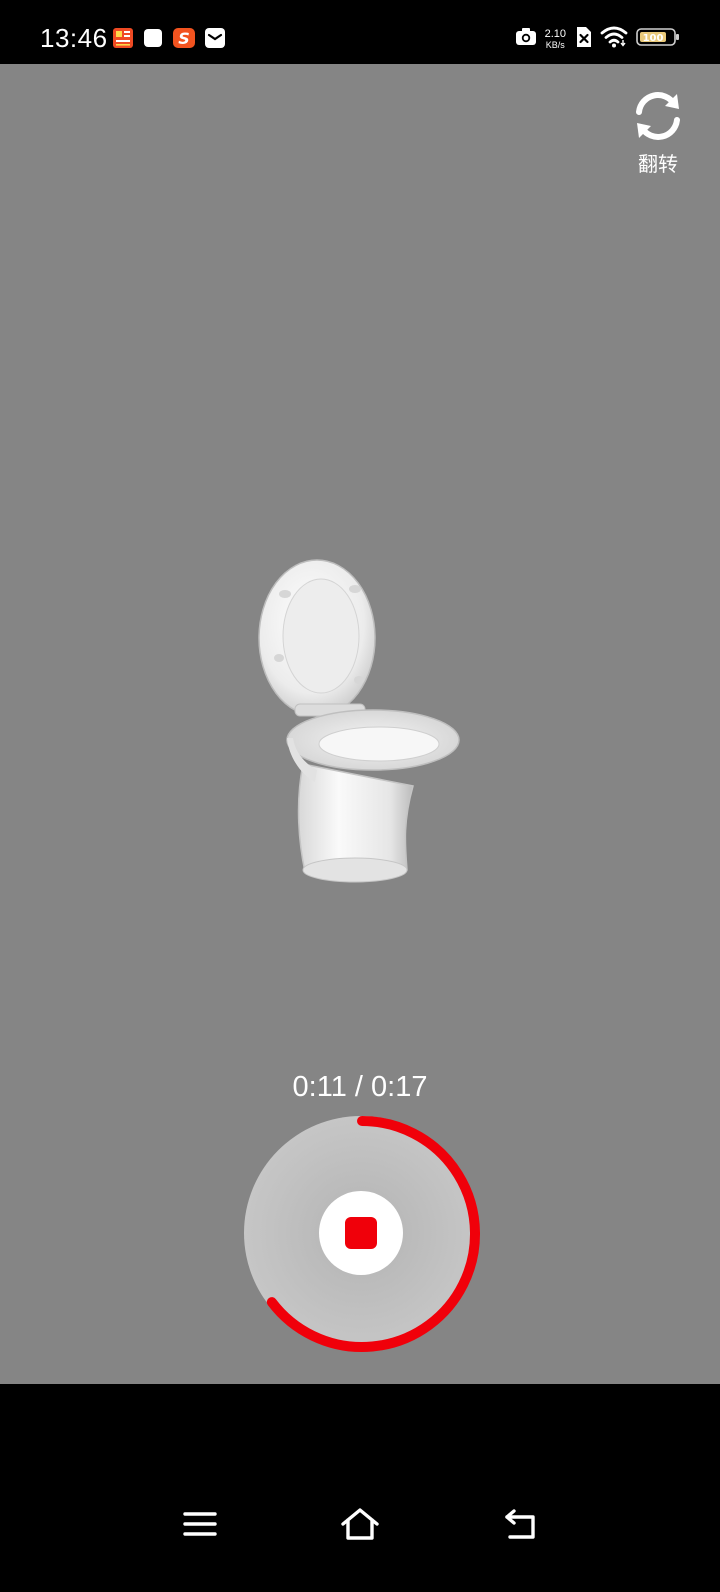  I want to click on battery-icon: 100, so click(658, 39).